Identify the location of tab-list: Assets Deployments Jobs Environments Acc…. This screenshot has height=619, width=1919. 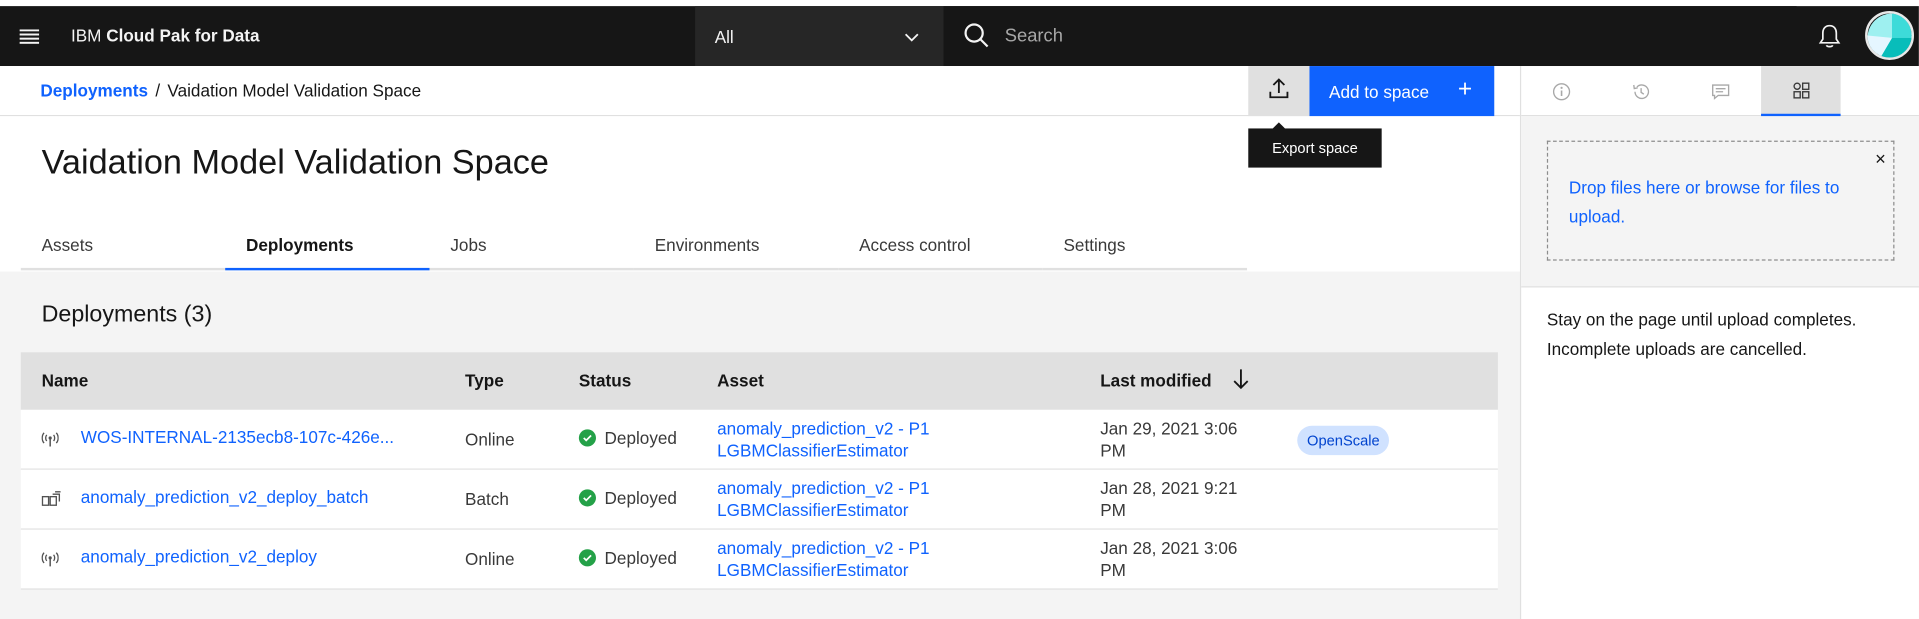
(634, 247).